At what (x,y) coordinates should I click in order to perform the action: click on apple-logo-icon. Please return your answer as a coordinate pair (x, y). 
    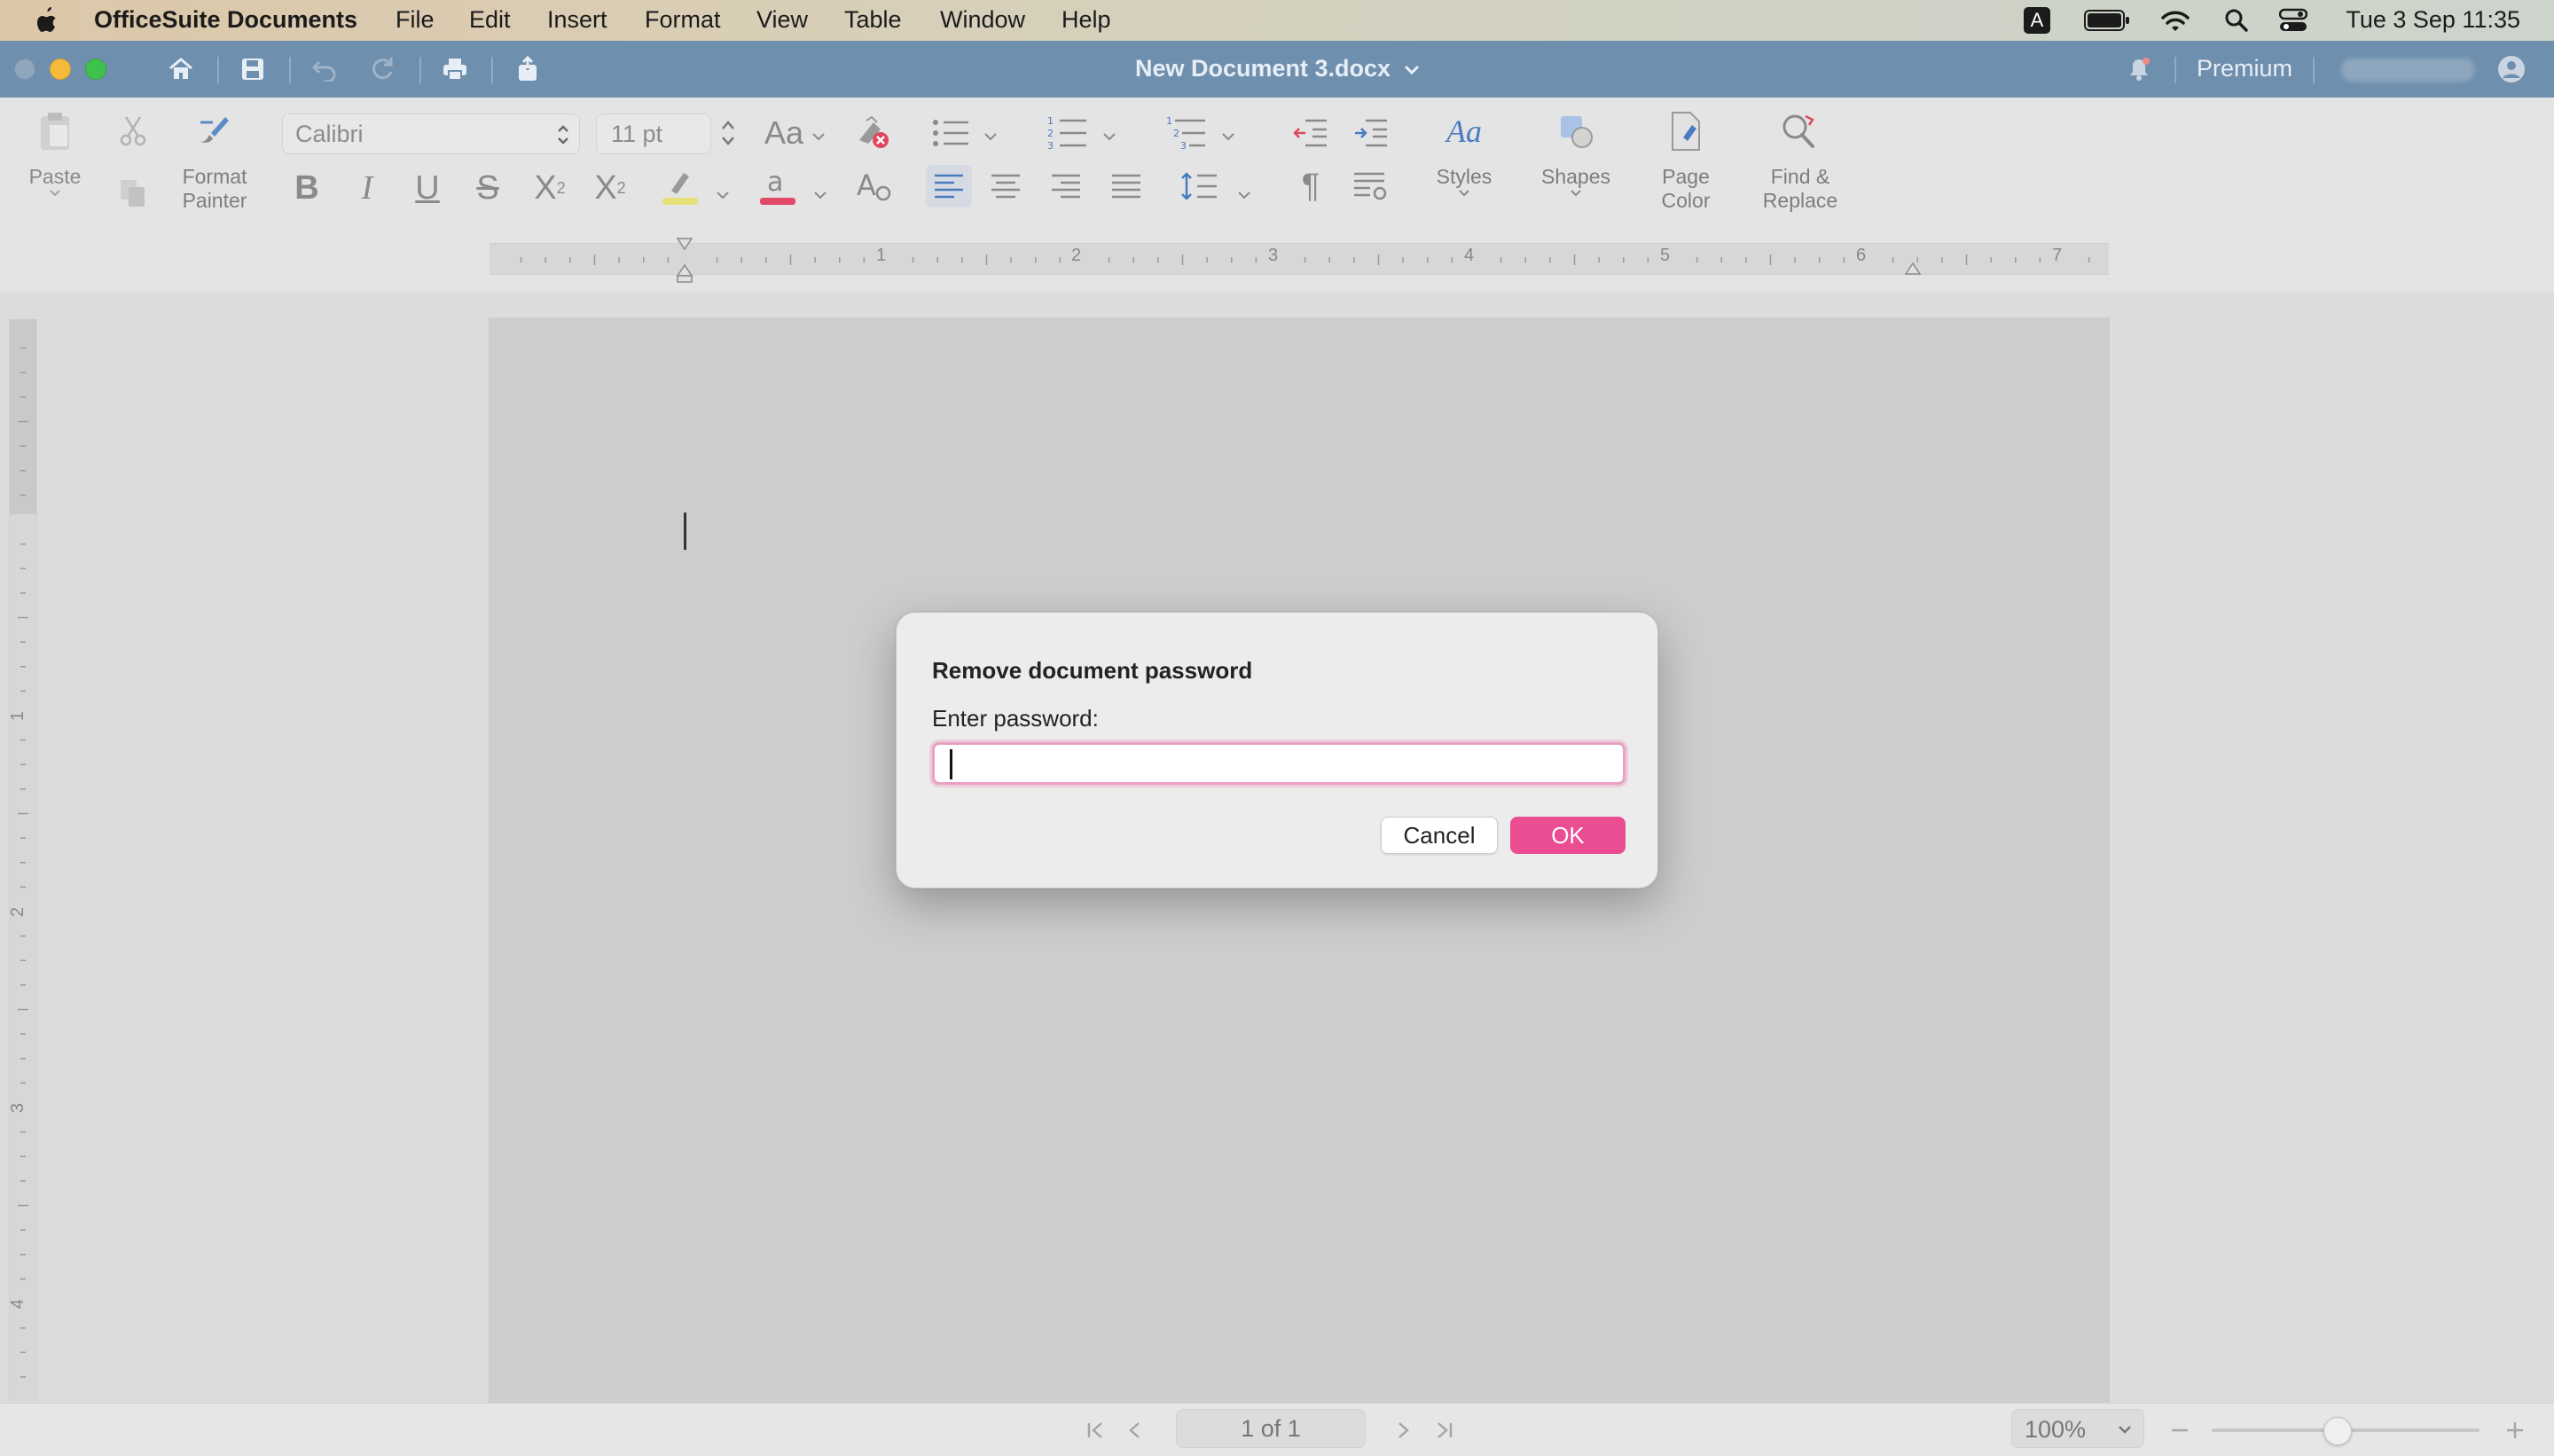
    Looking at the image, I should click on (46, 20).